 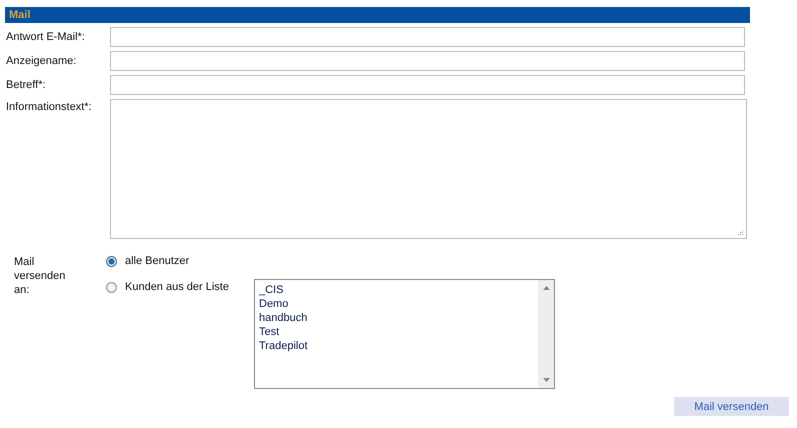 I want to click on list-item: Tradepilot, so click(x=396, y=346).